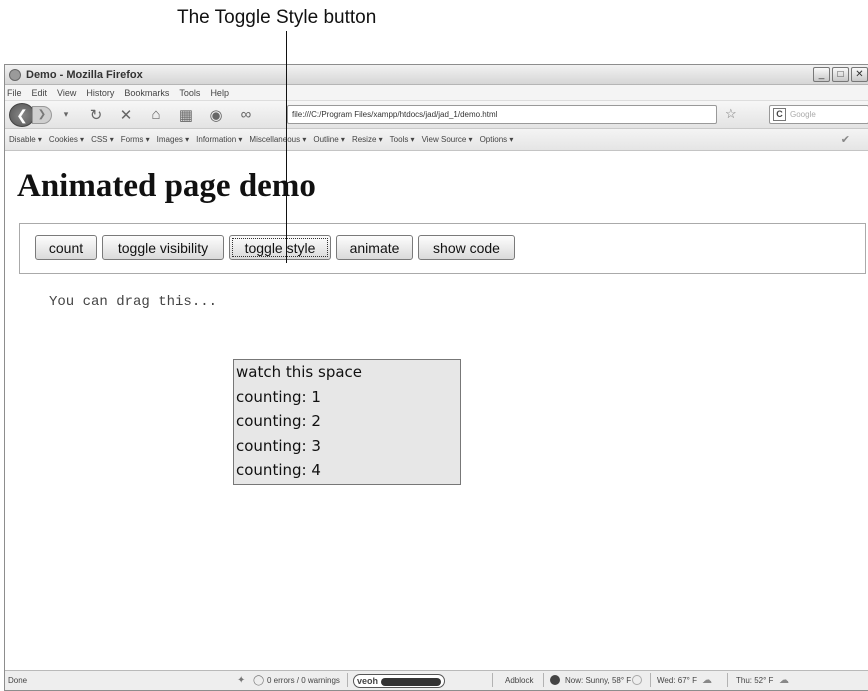 Image resolution: width=868 pixels, height=691 pixels. I want to click on window-controls: _ □ ✕, so click(840, 74).